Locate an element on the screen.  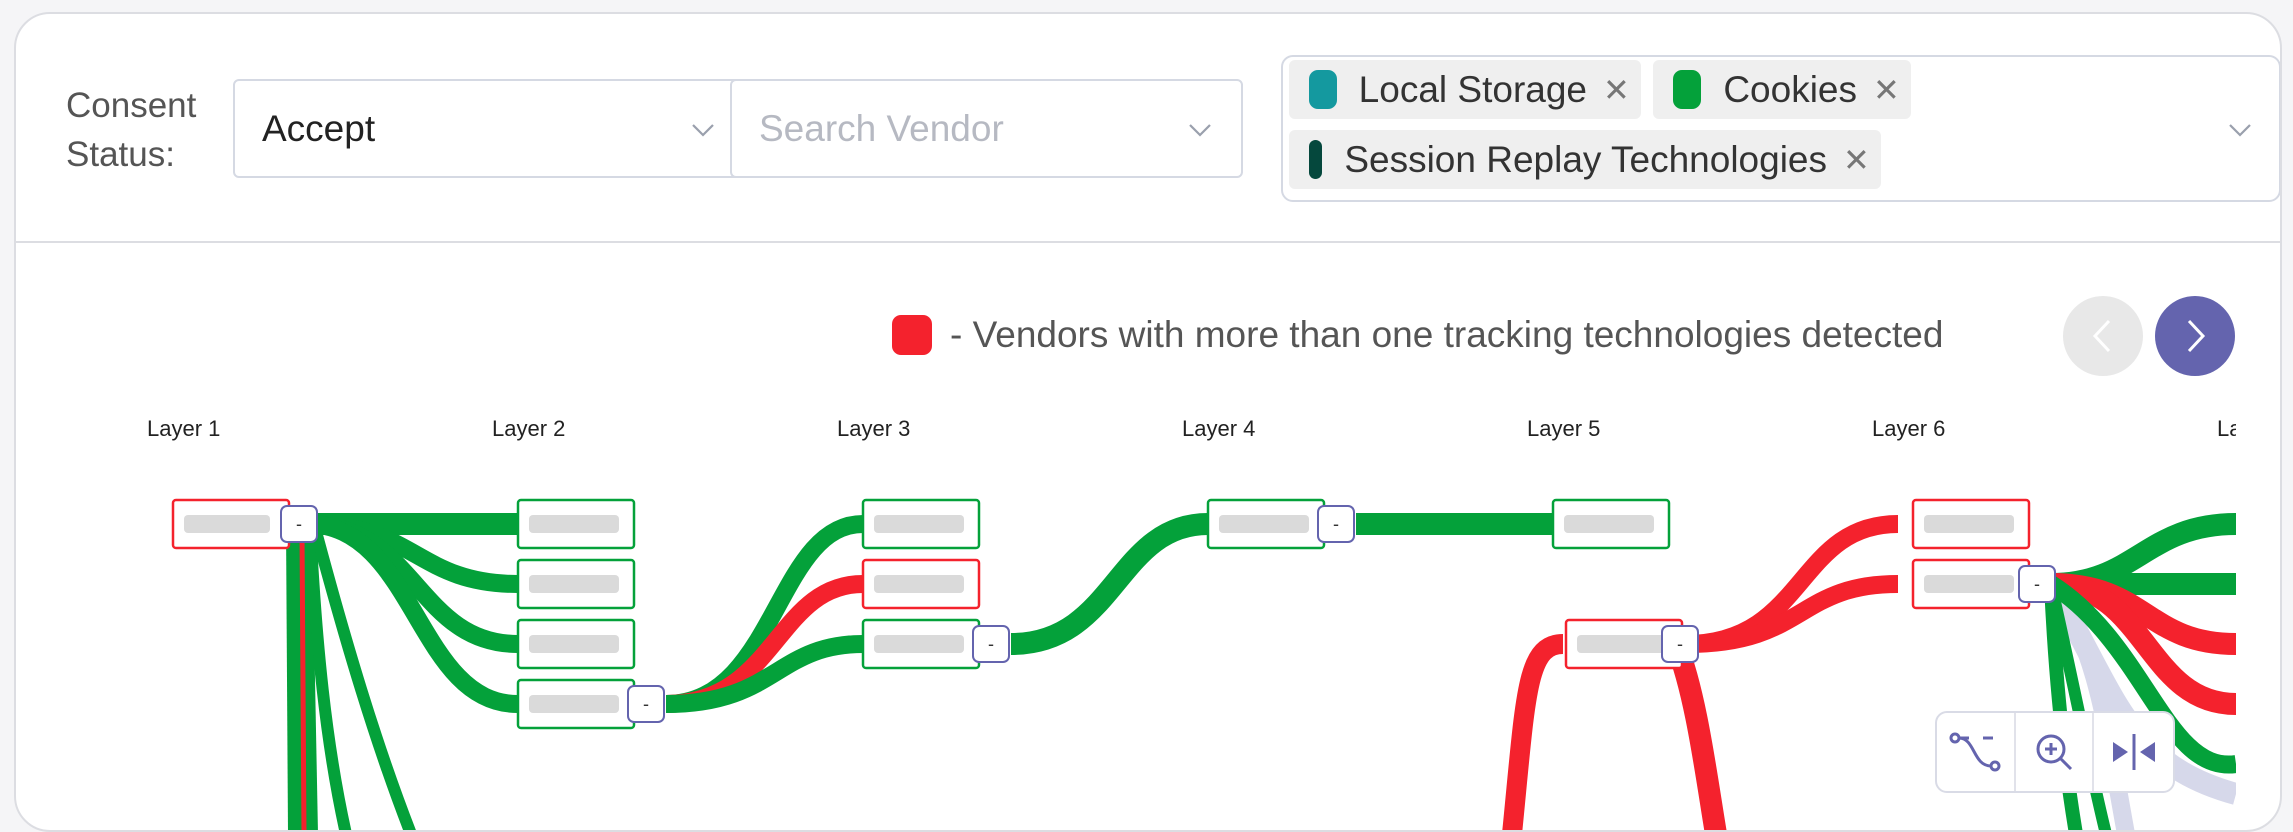
zoom-in-icon is located at coordinates (2054, 752).